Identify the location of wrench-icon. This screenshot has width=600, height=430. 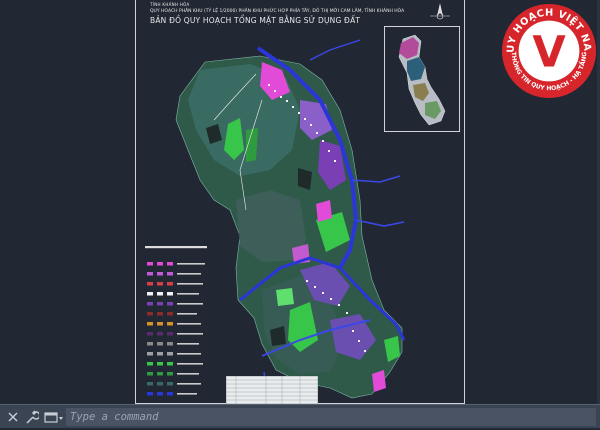
(32, 417).